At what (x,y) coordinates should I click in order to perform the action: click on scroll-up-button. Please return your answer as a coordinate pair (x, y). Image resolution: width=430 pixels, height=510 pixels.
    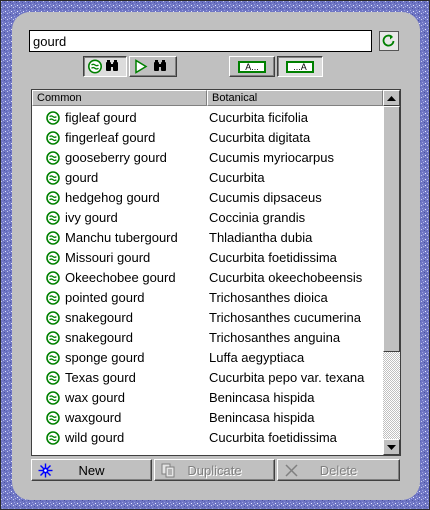
    Looking at the image, I should click on (391, 98).